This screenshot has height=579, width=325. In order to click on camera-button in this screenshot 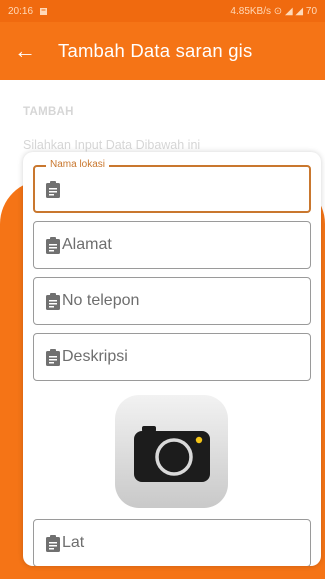, I will do `click(171, 451)`.